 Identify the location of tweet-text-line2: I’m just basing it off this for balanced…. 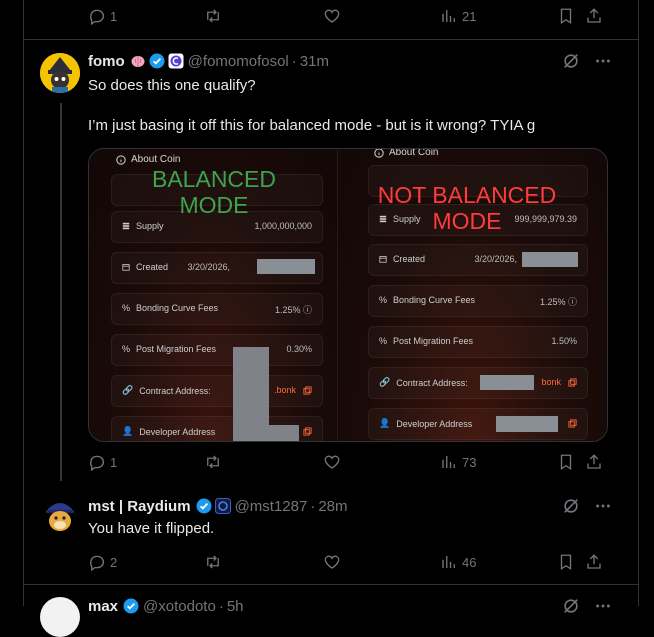
(312, 125).